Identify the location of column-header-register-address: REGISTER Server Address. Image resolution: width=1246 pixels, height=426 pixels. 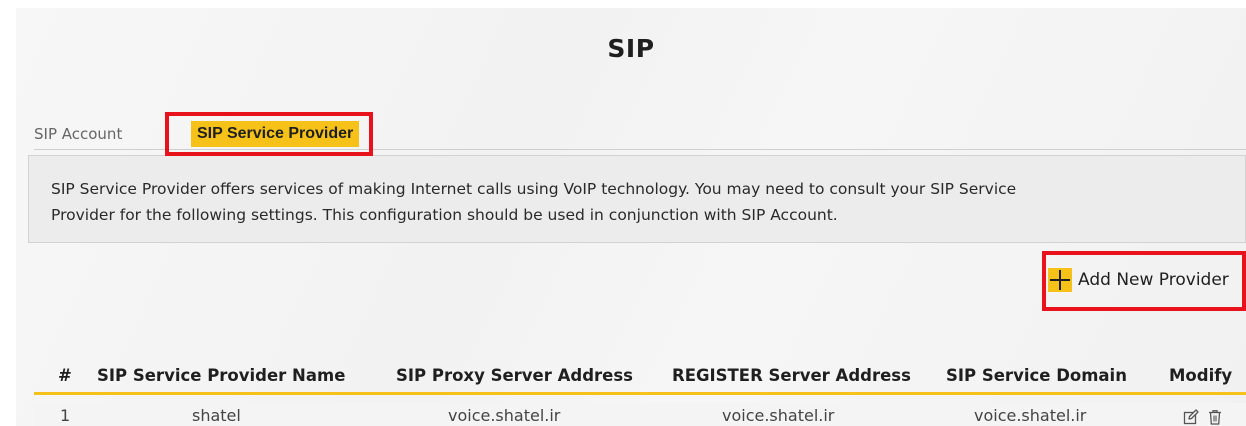
(791, 375).